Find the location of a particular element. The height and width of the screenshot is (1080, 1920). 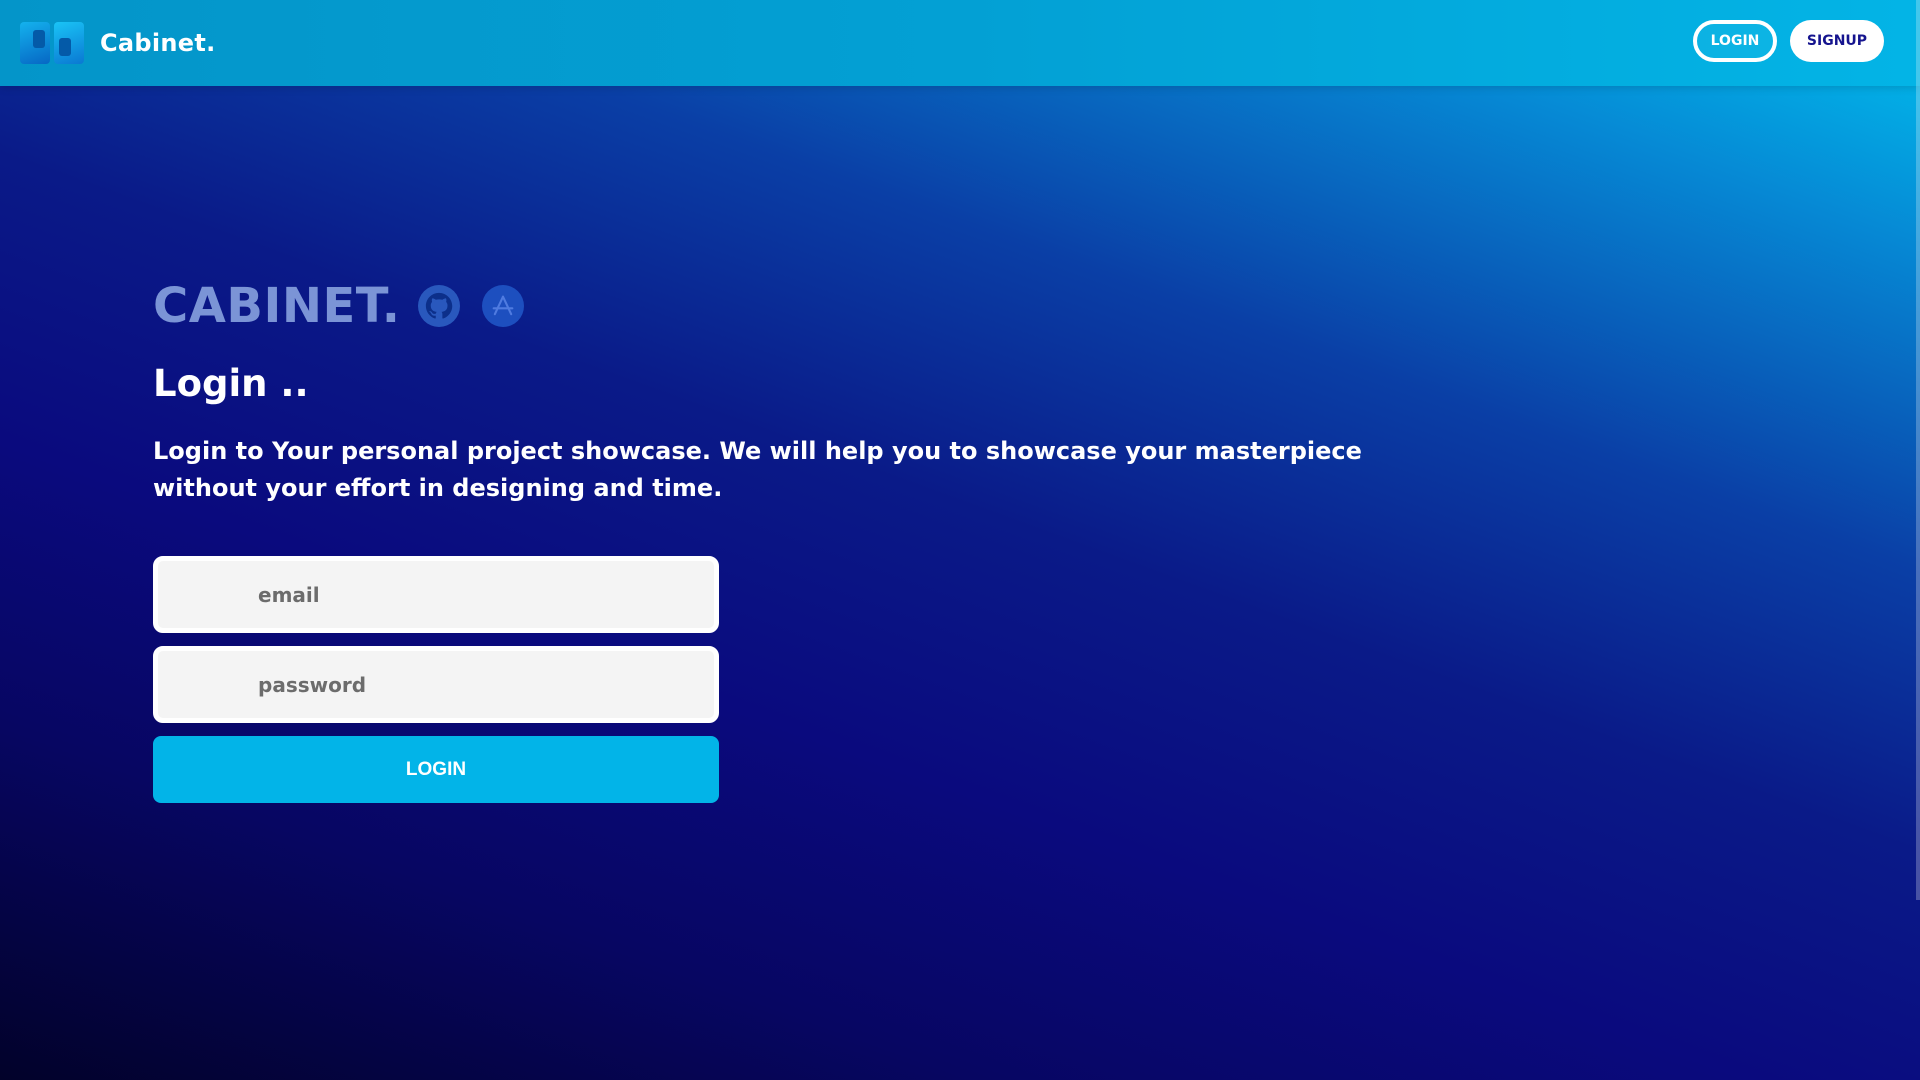

login-submit-button: LOGIN is located at coordinates (436, 769).